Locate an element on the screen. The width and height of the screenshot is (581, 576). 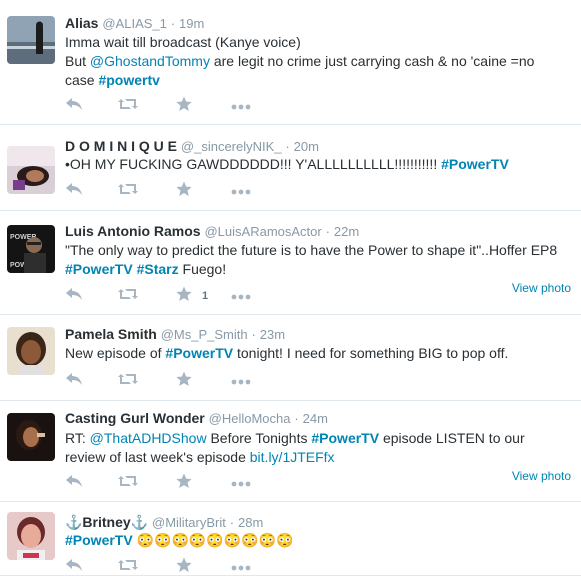
tweet-actions is located at coordinates (185, 106).